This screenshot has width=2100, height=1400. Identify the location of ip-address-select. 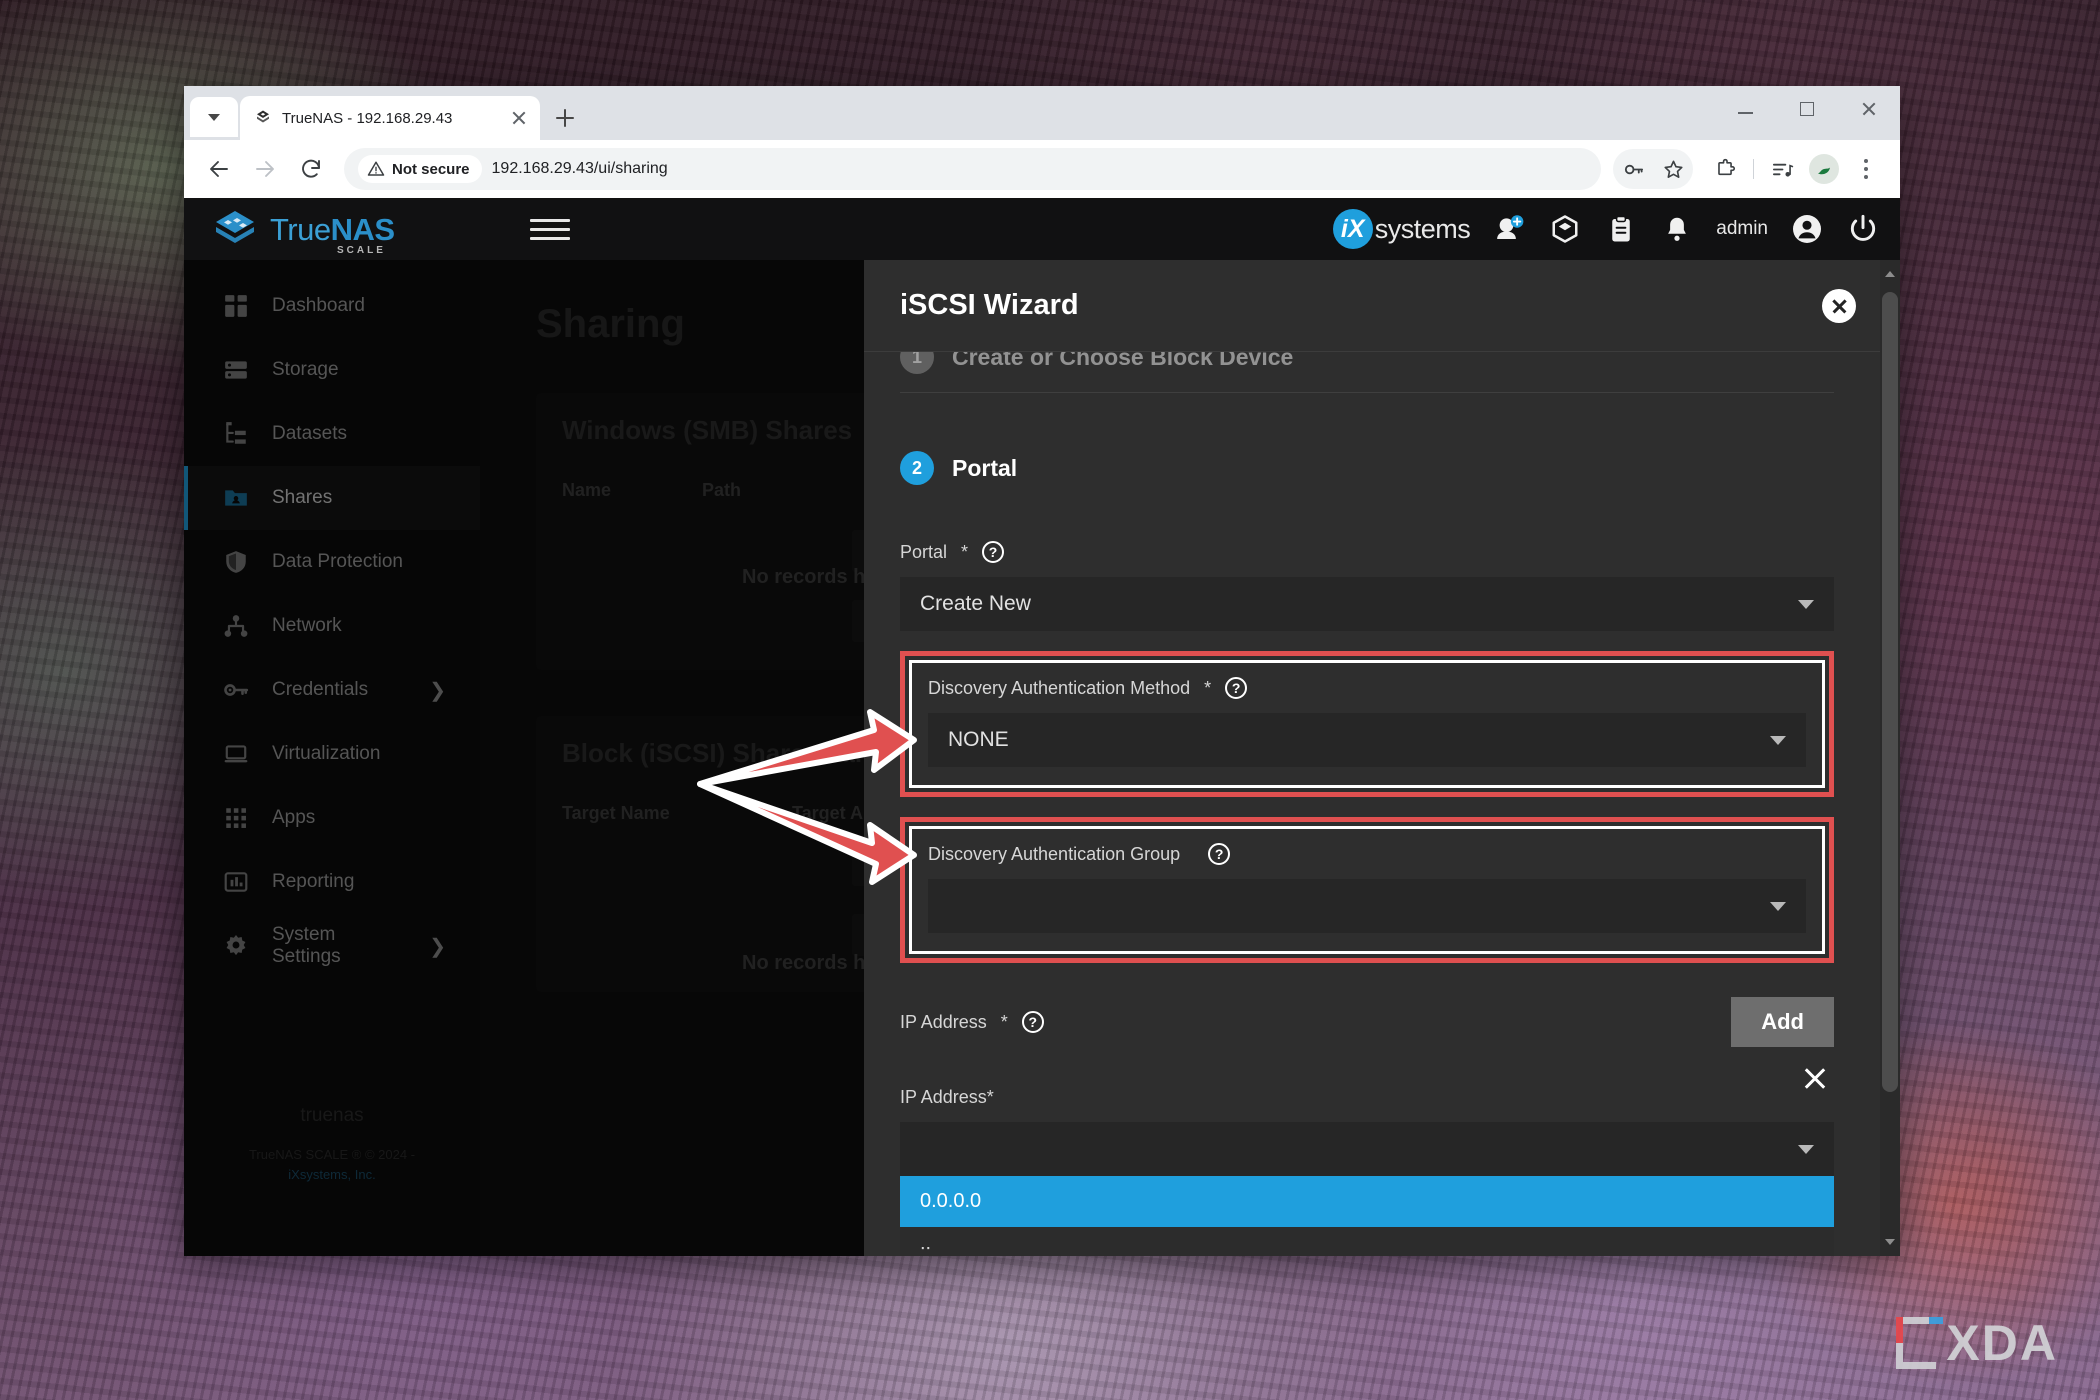
(1367, 1149).